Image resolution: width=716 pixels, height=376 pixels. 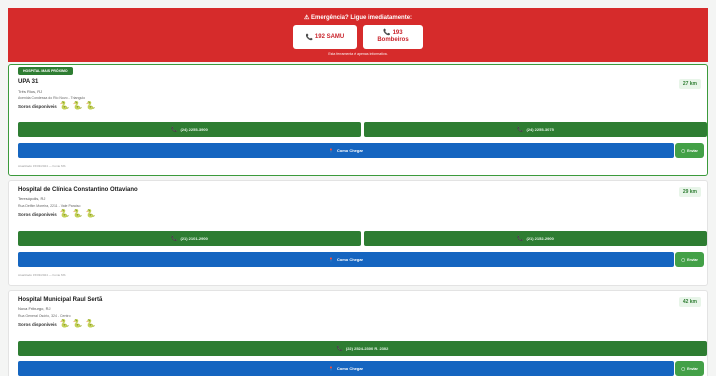 I want to click on hospital-city: Teresópolis, RJ, so click(x=32, y=198).